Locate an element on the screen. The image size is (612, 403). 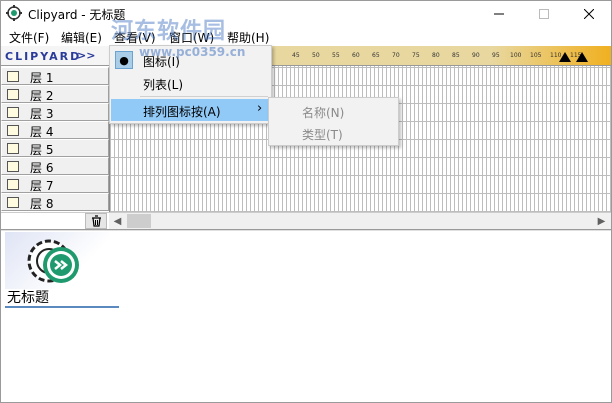
layer-row: 层 8 is located at coordinates (55, 202).